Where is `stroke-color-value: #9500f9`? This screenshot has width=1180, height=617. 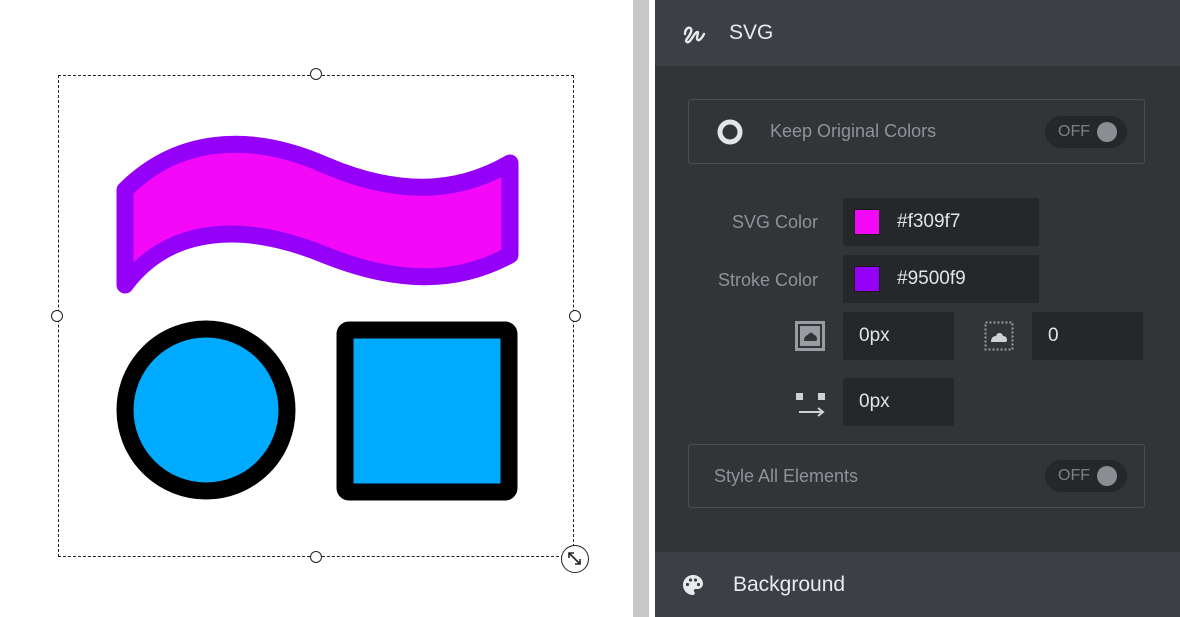 stroke-color-value: #9500f9 is located at coordinates (931, 278).